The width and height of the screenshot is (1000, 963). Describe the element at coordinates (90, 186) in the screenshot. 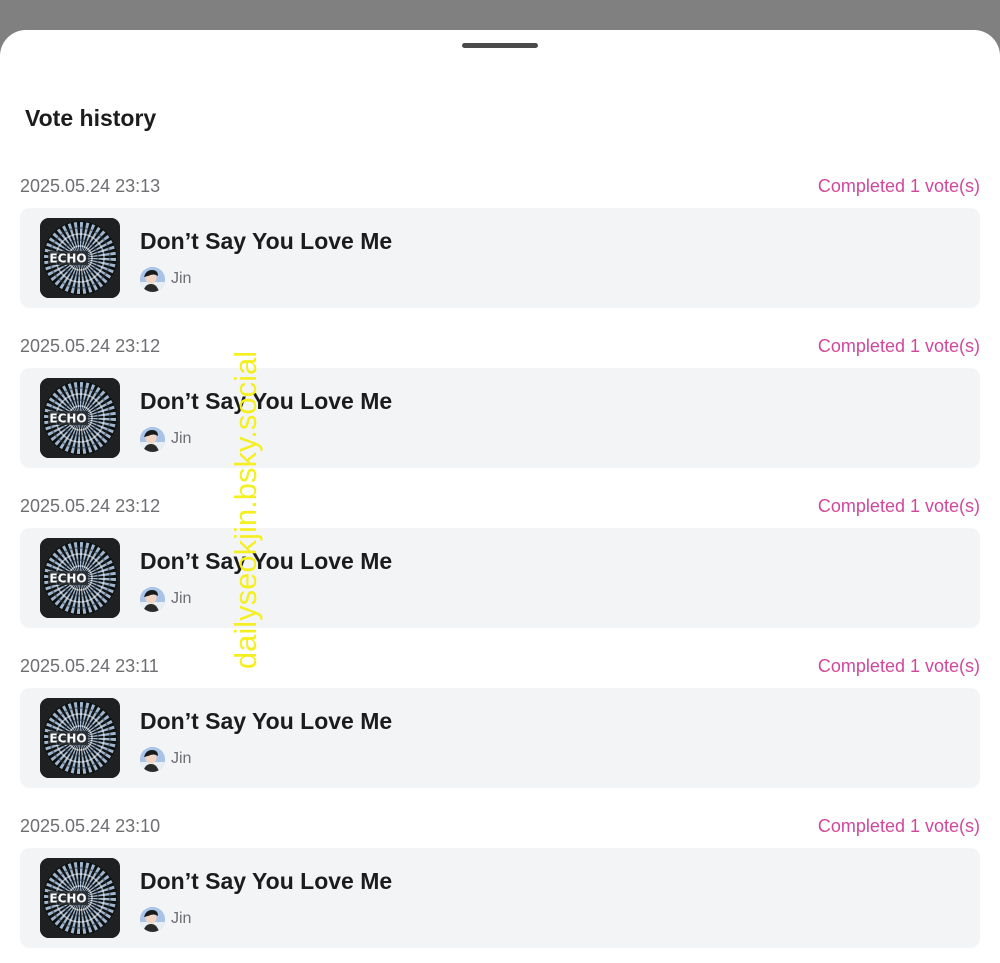

I see `vote-timestamp: 2025.05.24 23:13` at that location.